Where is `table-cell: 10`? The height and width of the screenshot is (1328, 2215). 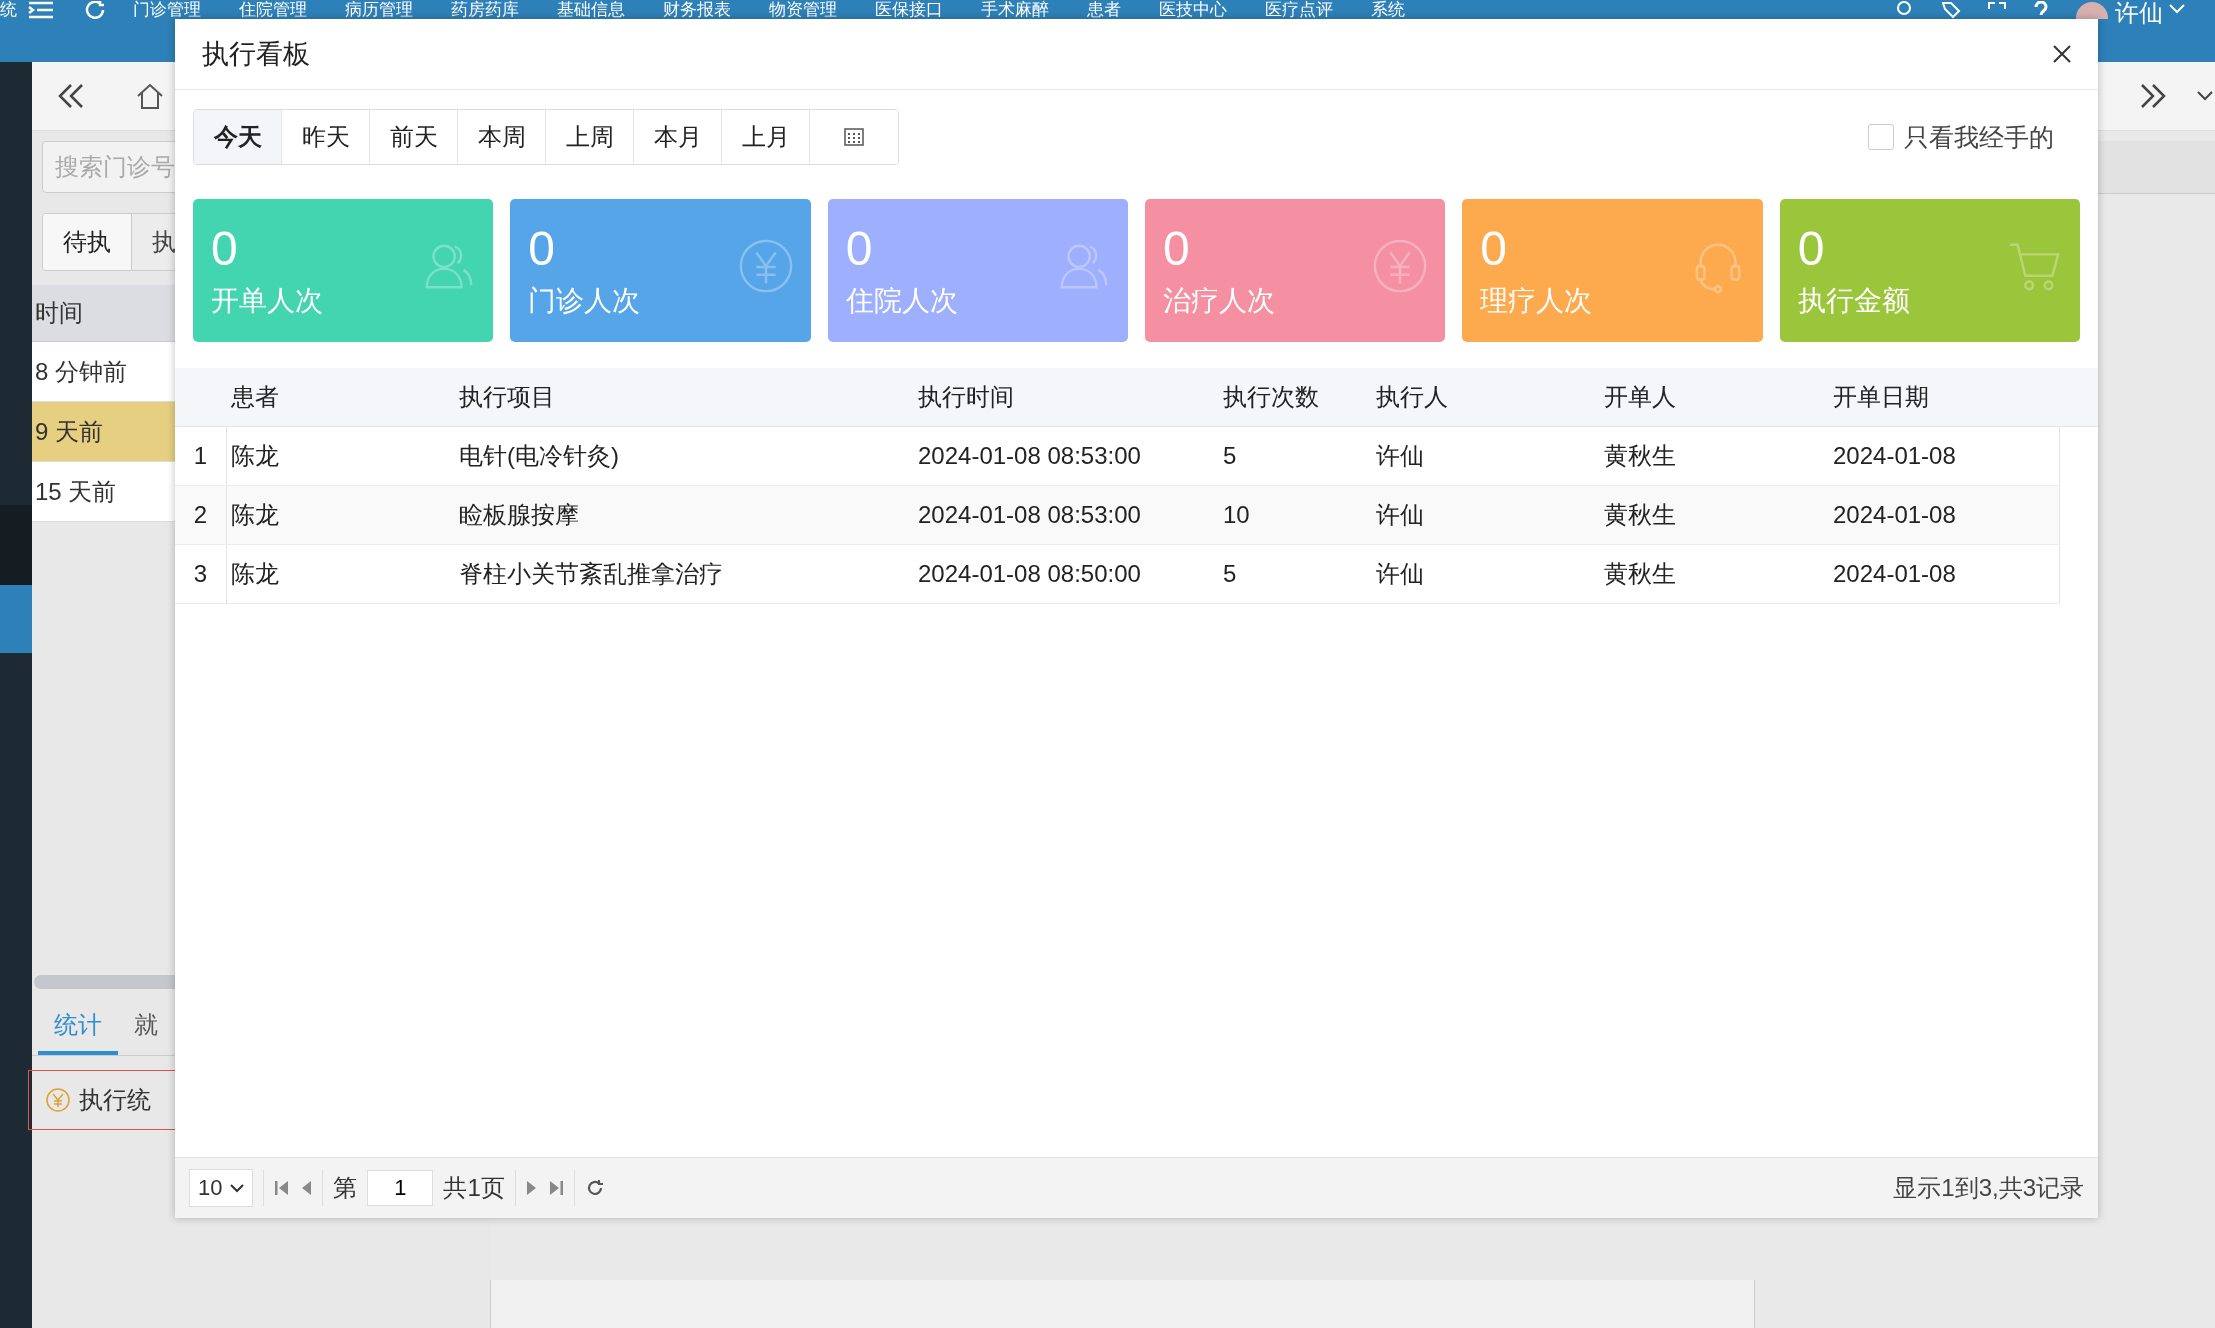 table-cell: 10 is located at coordinates (1236, 514).